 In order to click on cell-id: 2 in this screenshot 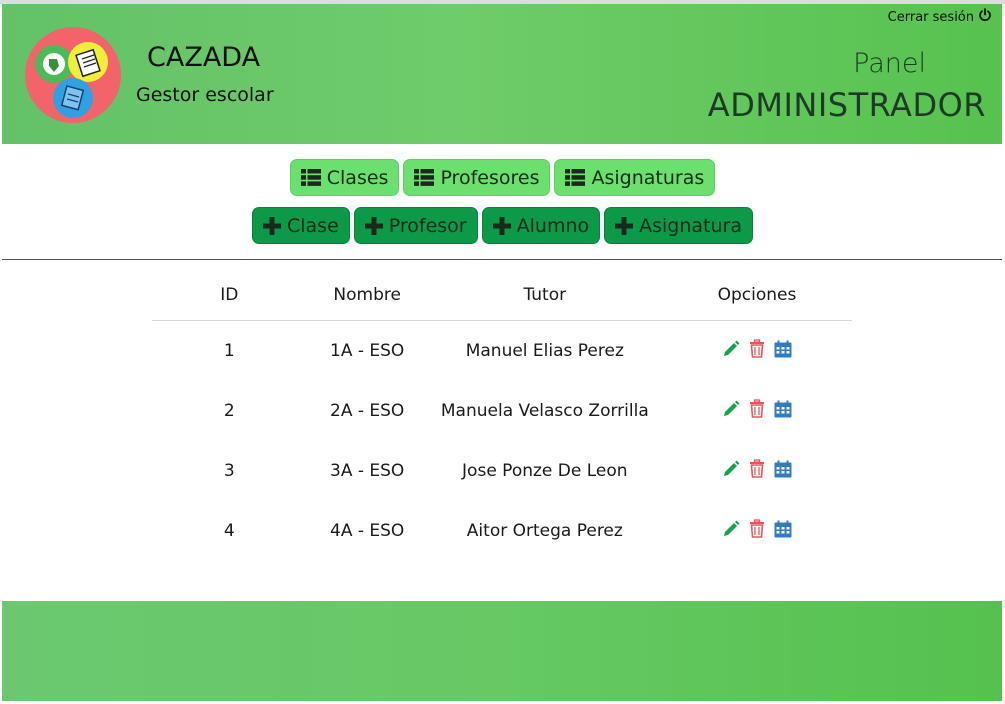, I will do `click(229, 411)`.